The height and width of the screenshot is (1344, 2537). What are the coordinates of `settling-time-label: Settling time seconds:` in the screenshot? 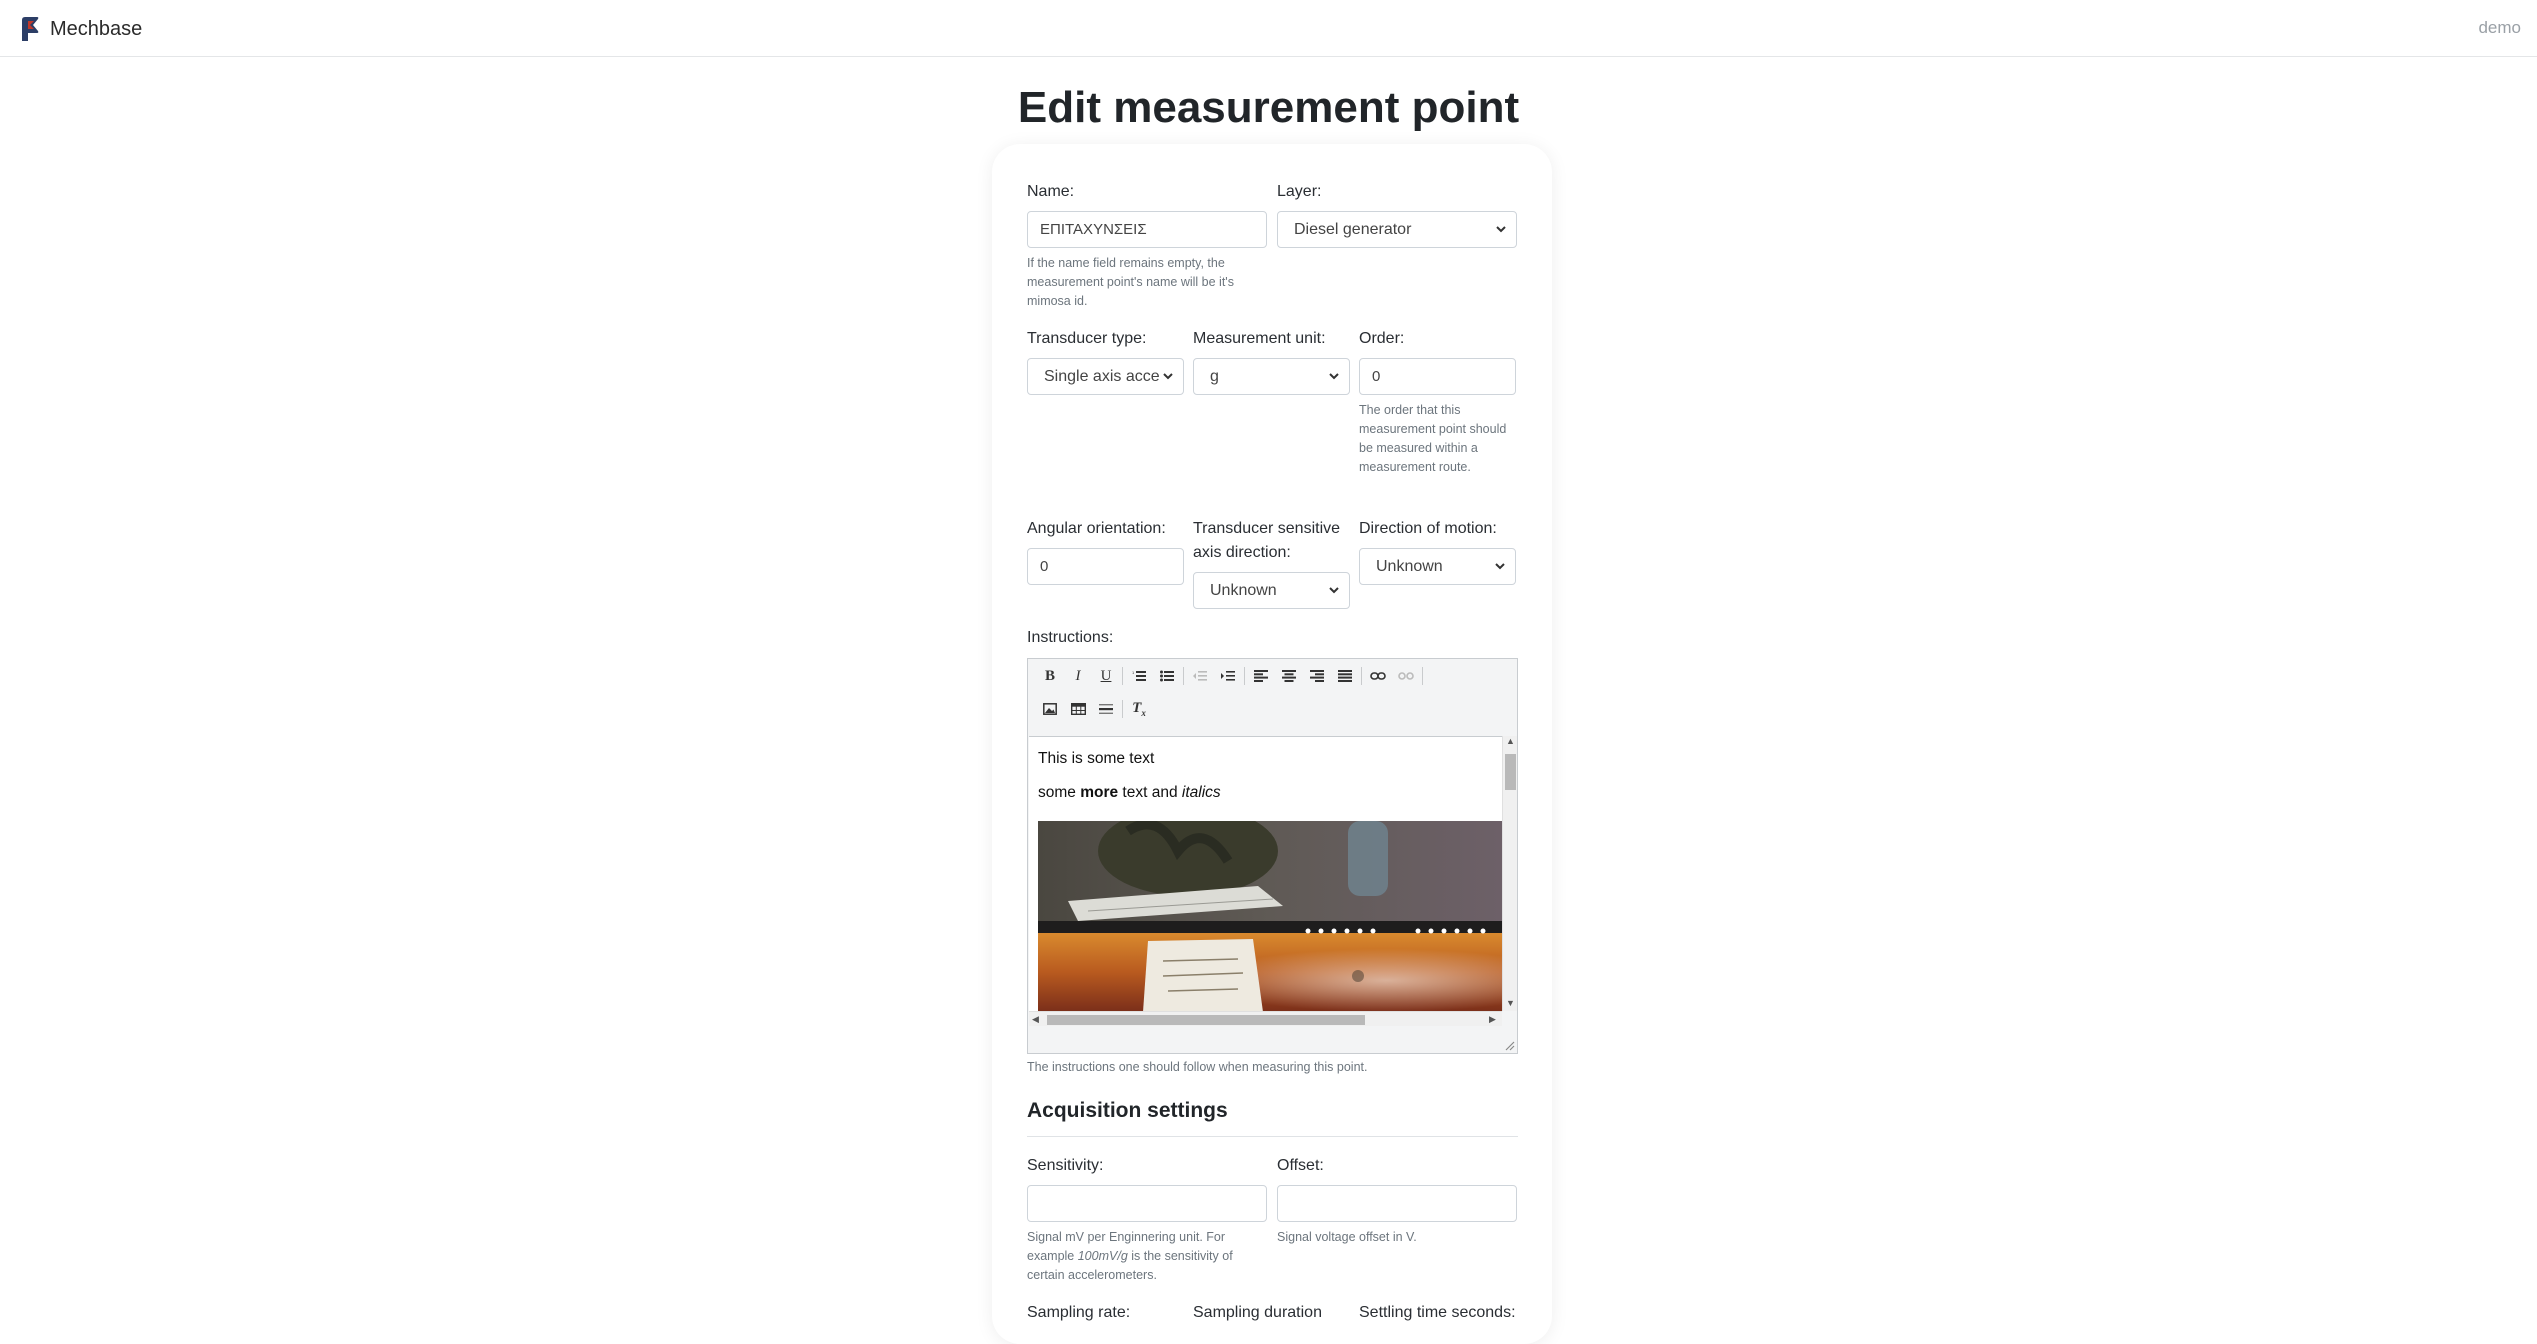 It's located at (1437, 1312).